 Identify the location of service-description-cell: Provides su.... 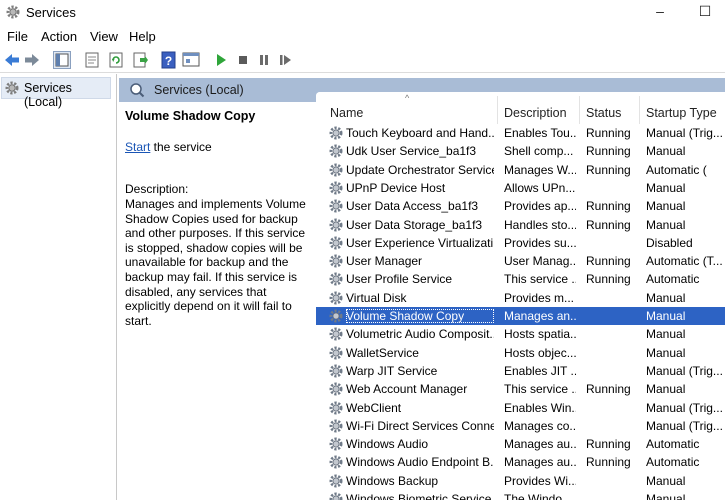
(540, 242).